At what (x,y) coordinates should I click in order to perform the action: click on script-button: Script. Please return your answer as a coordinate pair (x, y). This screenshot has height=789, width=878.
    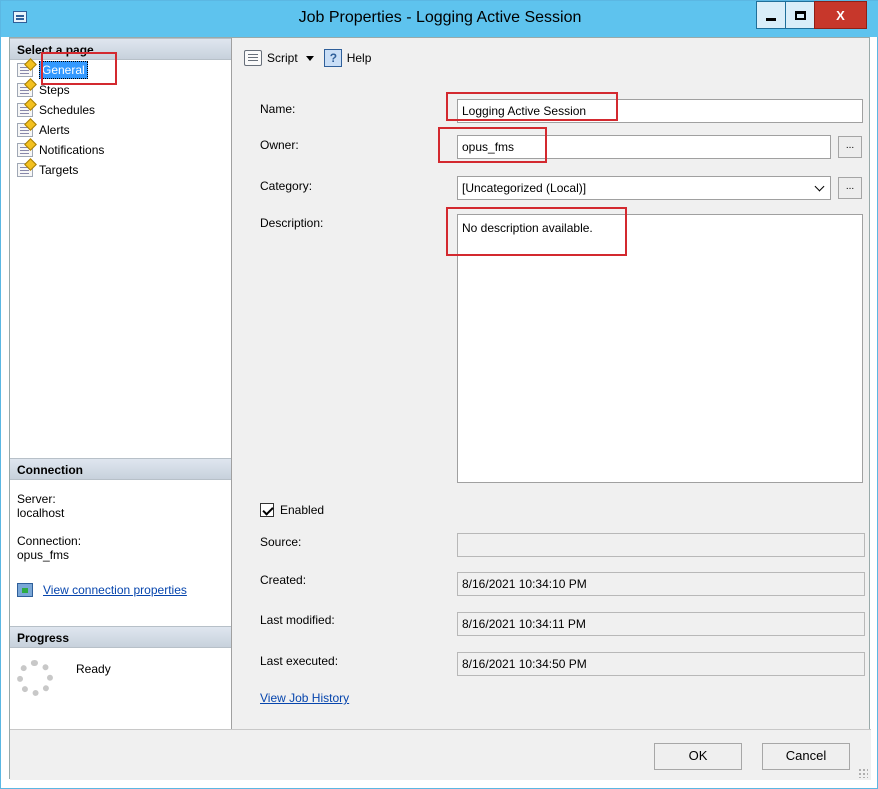
    Looking at the image, I should click on (279, 58).